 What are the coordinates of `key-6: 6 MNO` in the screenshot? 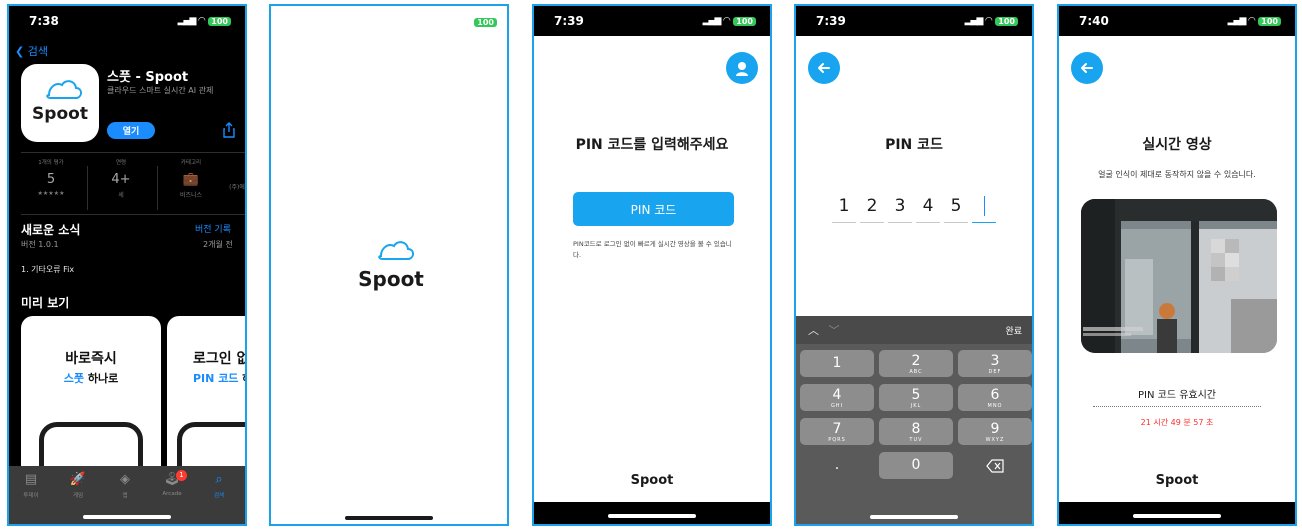 It's located at (995, 397).